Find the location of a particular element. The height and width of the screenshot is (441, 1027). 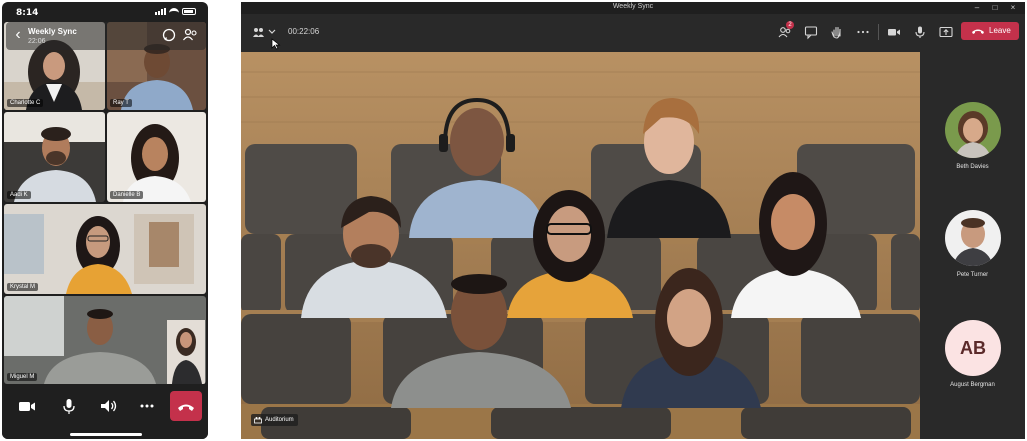

maximize-icon: □ is located at coordinates (995, 7).